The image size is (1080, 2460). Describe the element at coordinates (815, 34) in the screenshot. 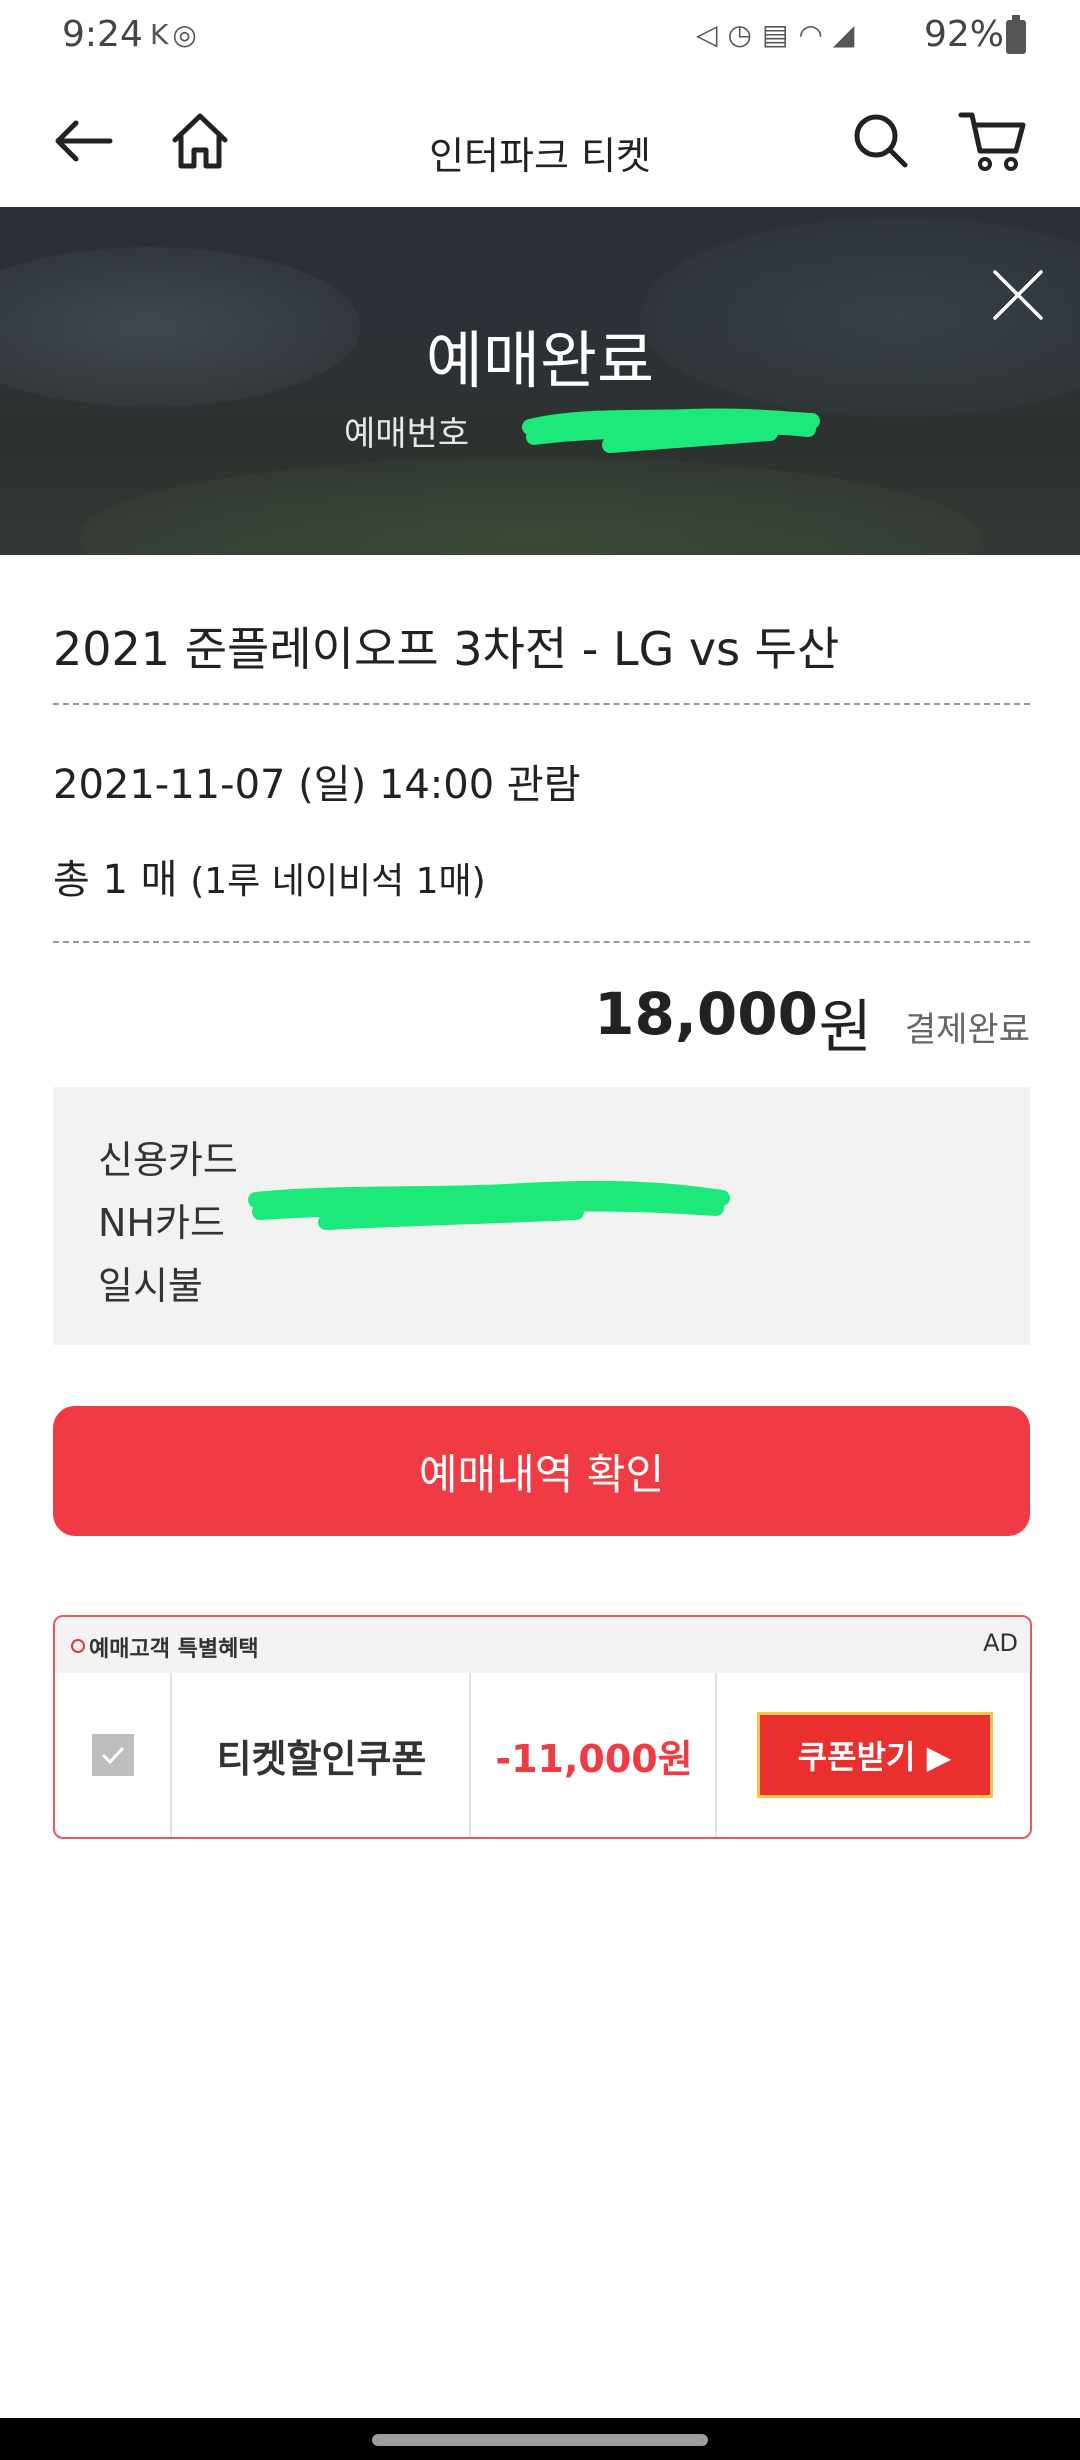

I see `wifi-icon: ◠` at that location.